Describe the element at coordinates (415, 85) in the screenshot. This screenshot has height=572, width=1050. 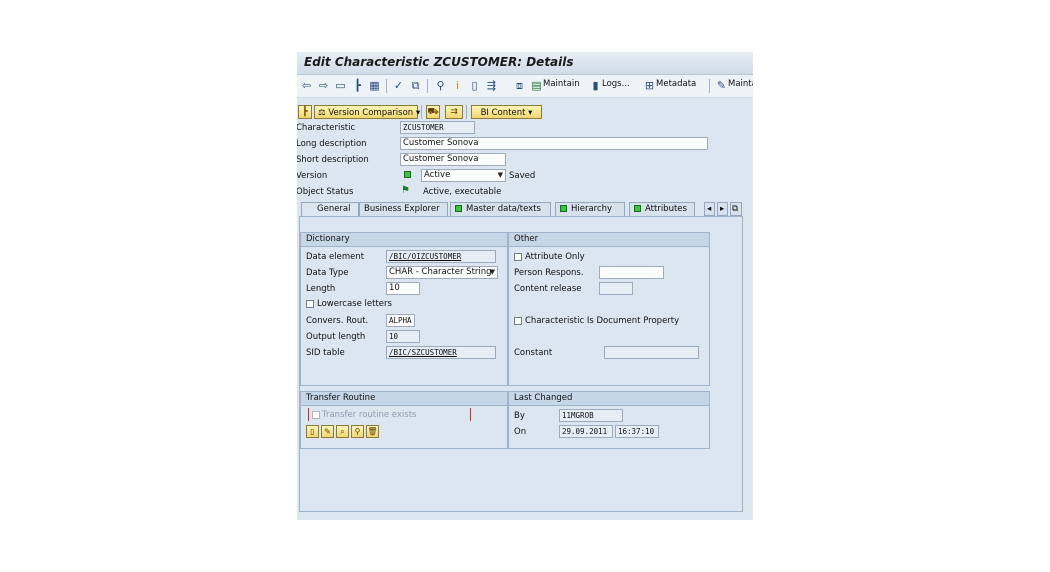
I see `activate-icon: ⧉` at that location.